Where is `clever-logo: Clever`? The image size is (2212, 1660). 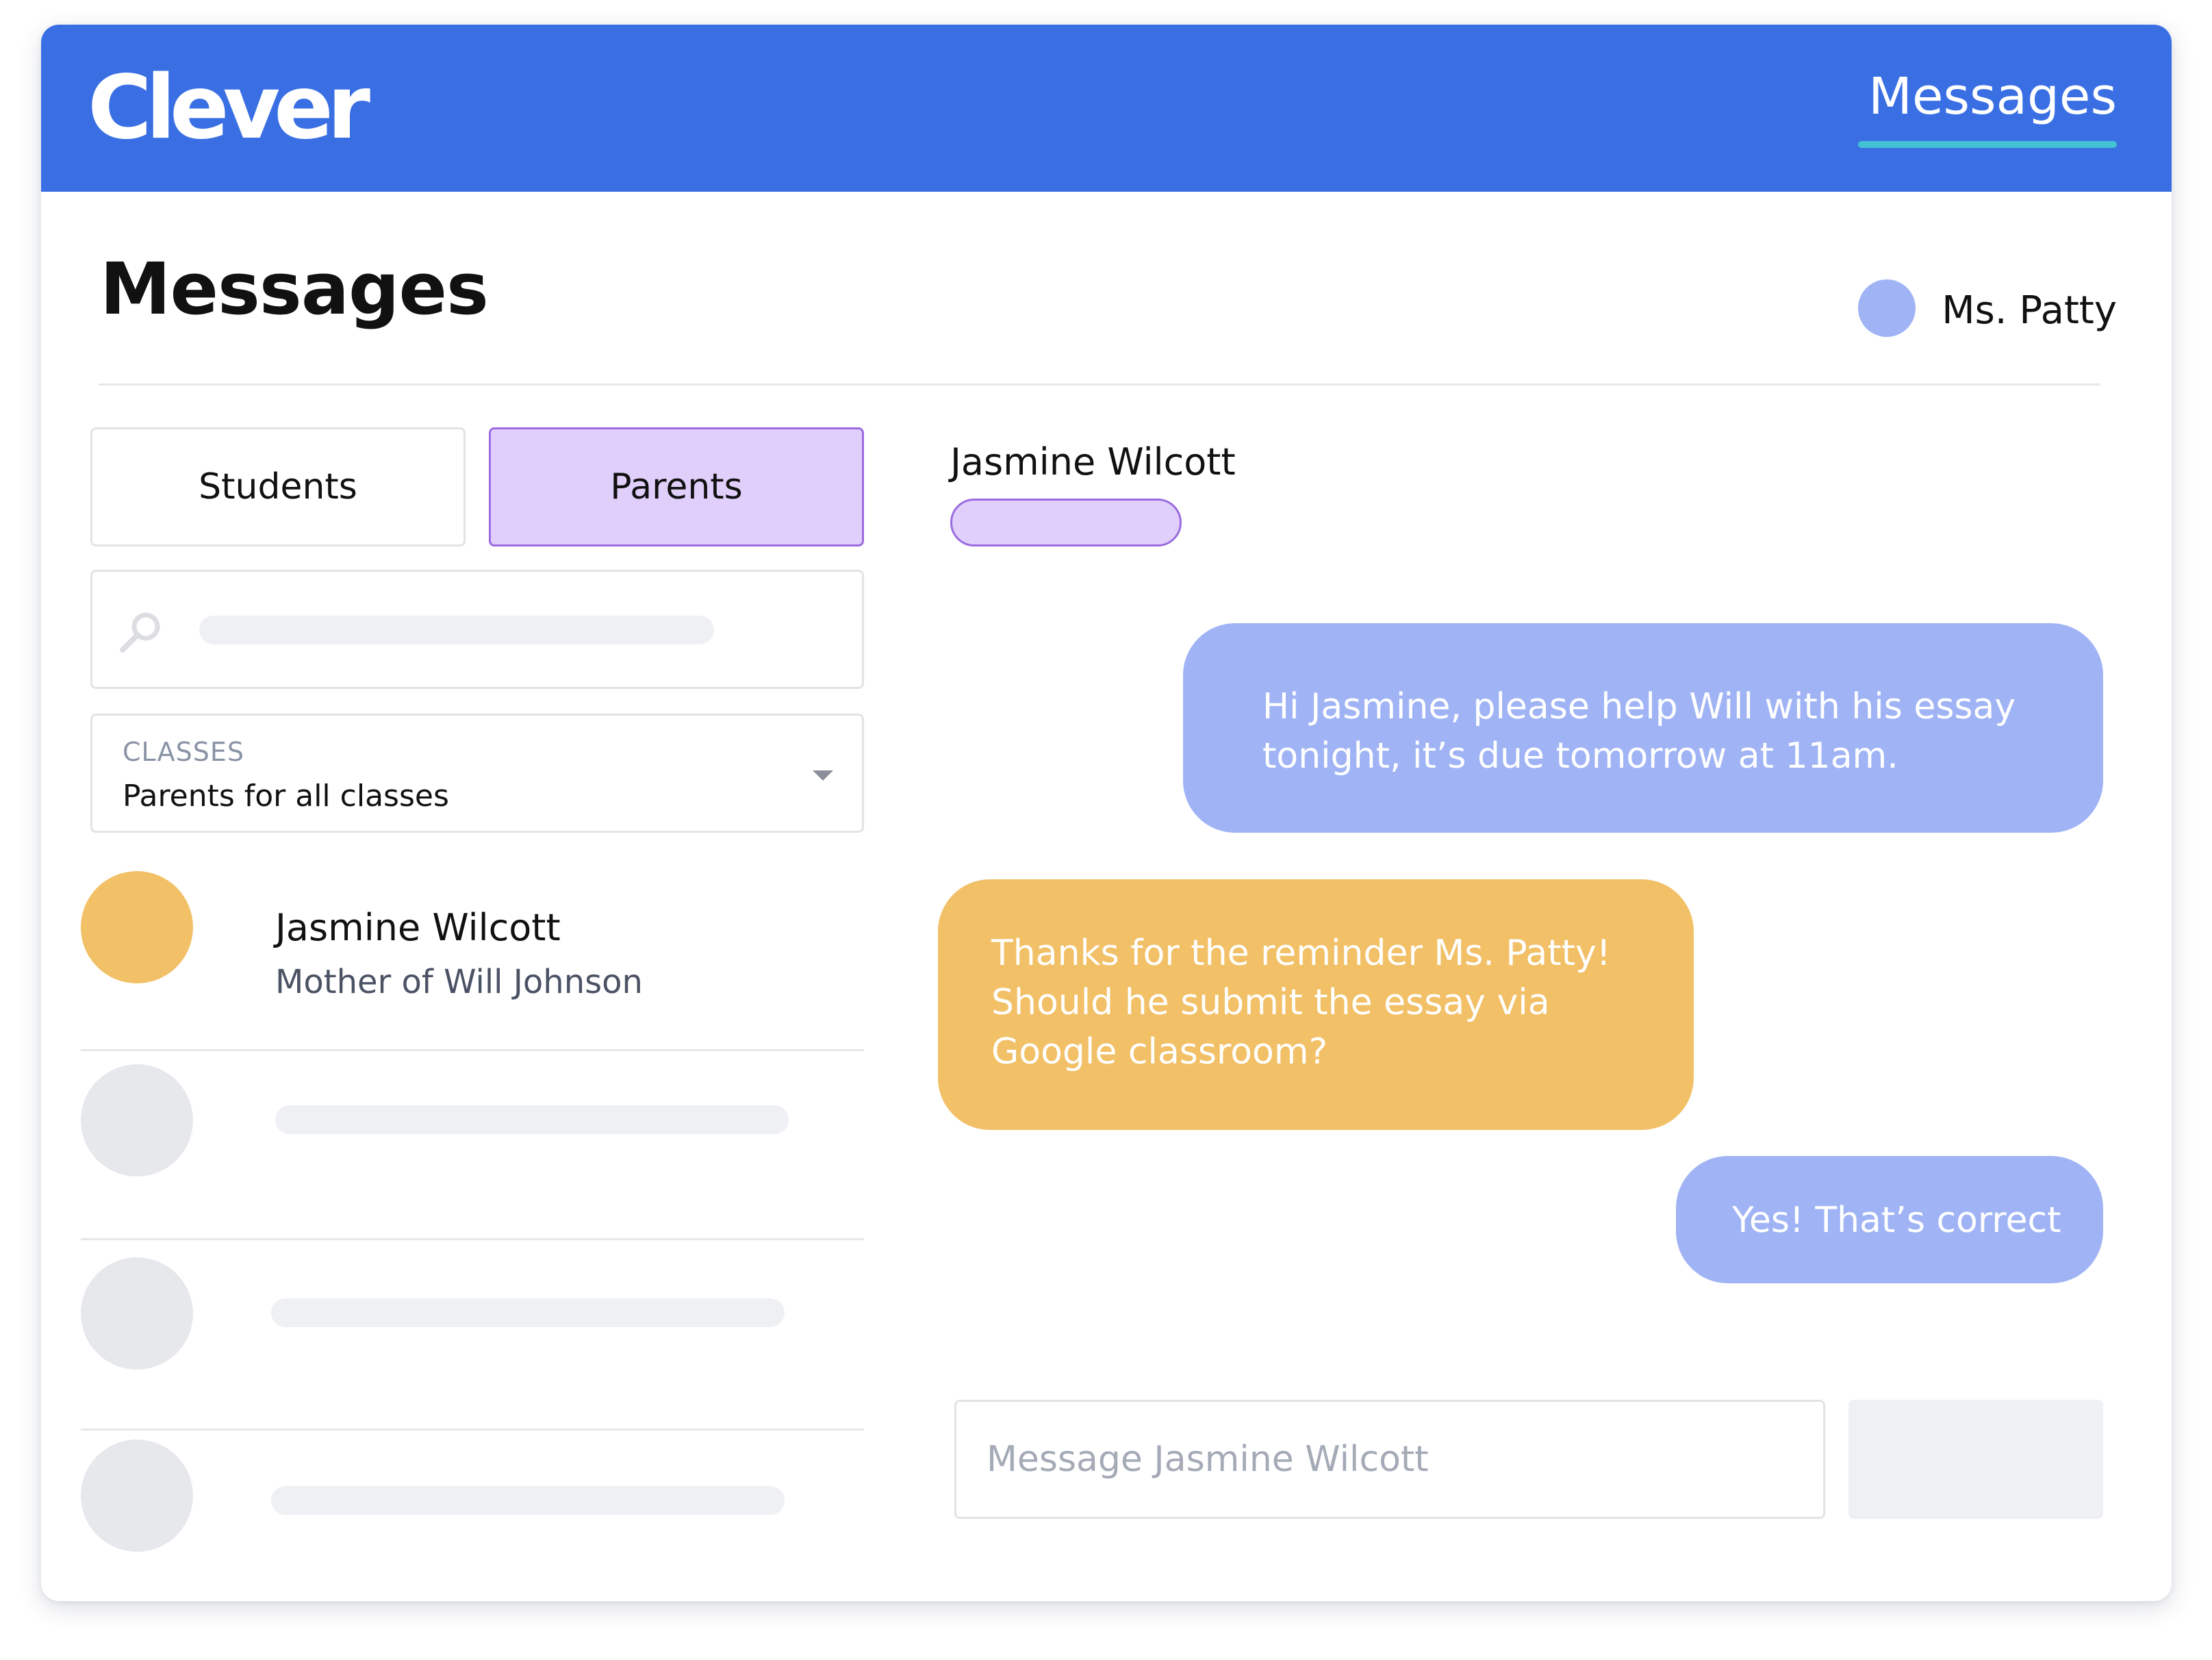
clever-logo: Clever is located at coordinates (229, 108).